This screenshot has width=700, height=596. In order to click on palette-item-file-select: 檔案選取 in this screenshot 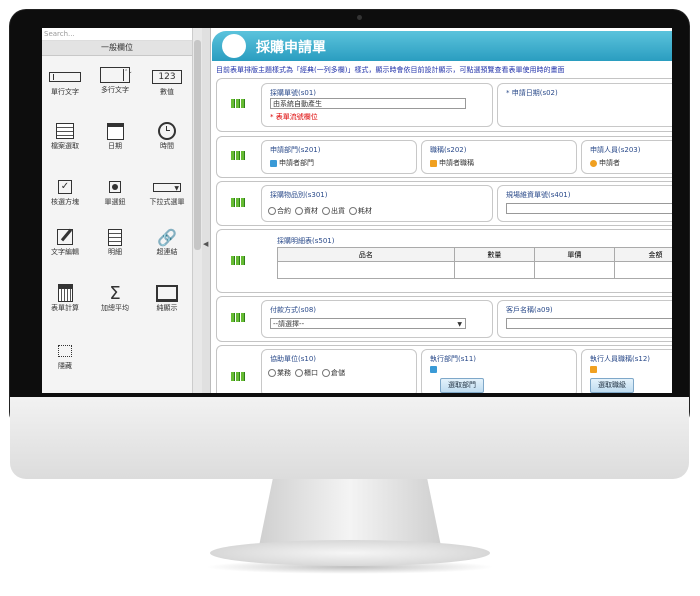, I will do `click(66, 136)`.